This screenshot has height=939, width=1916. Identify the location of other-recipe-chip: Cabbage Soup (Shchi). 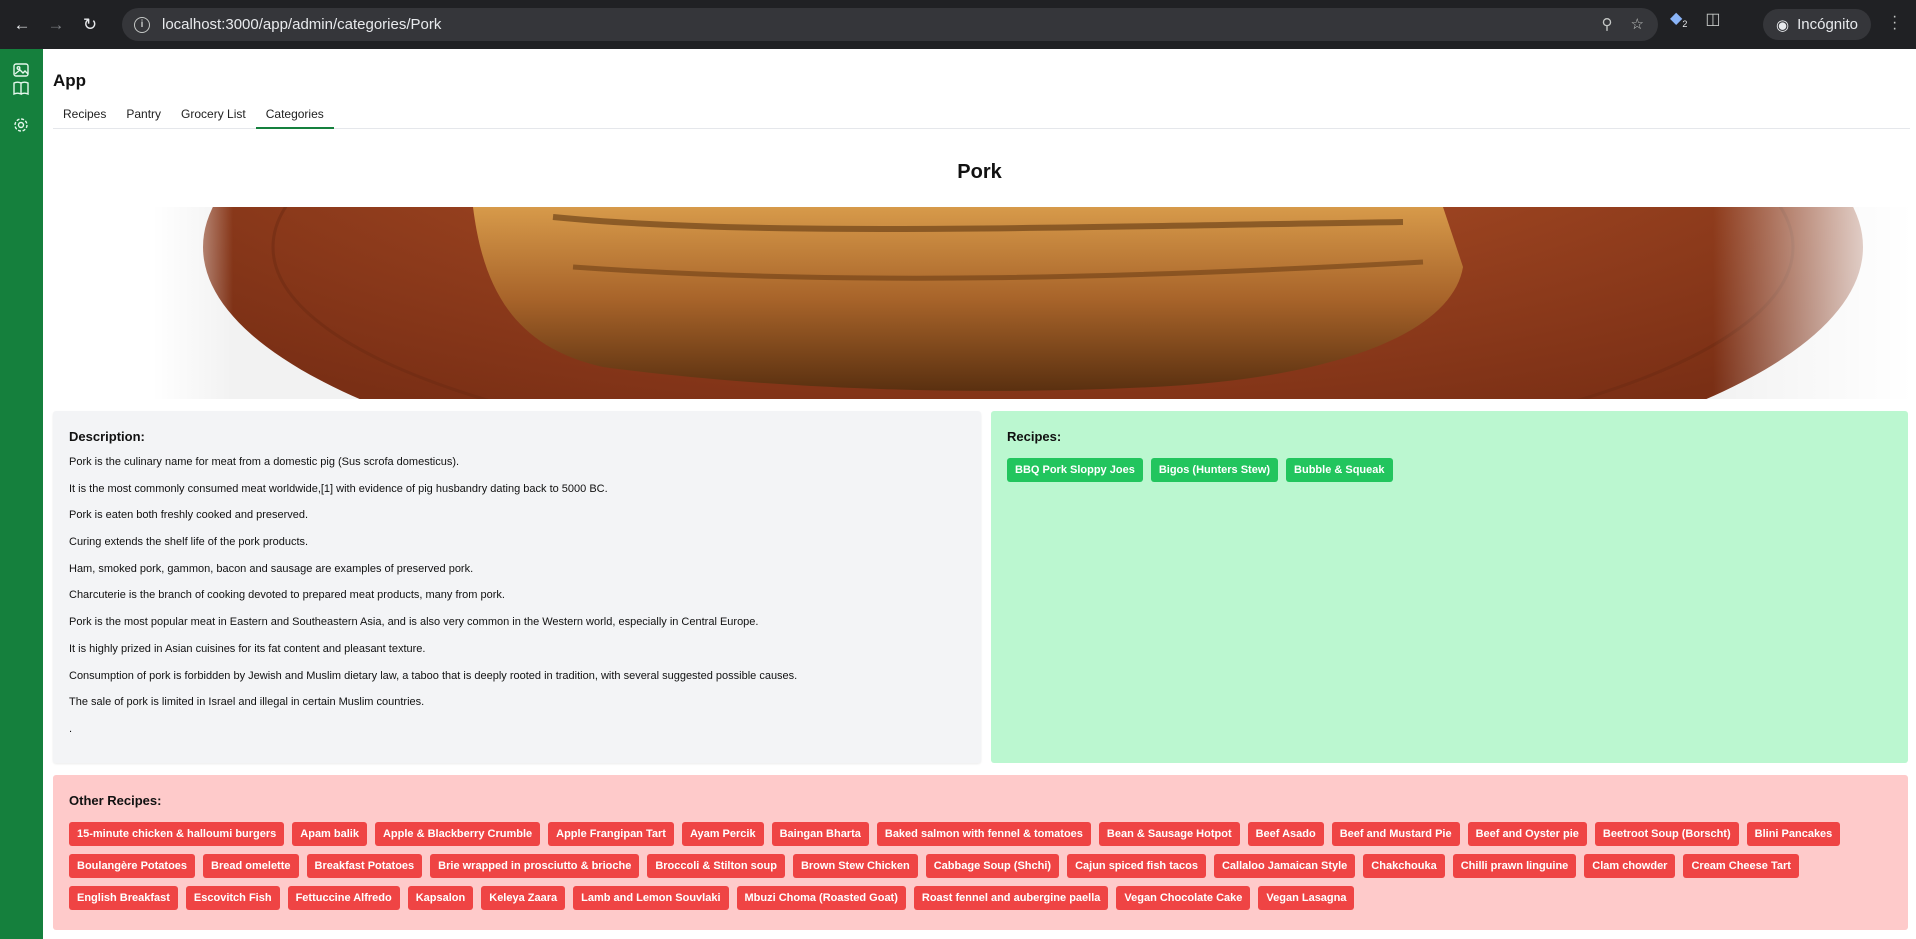
(992, 866).